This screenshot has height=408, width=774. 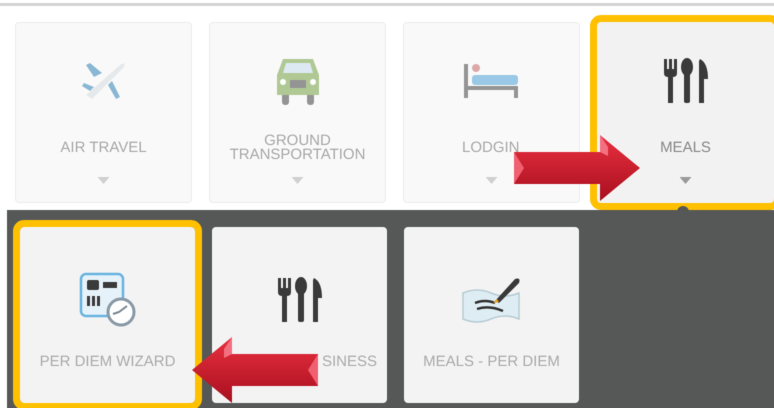 What do you see at coordinates (491, 362) in the screenshot?
I see `tile-label: MEALS - PER DIEM` at bounding box center [491, 362].